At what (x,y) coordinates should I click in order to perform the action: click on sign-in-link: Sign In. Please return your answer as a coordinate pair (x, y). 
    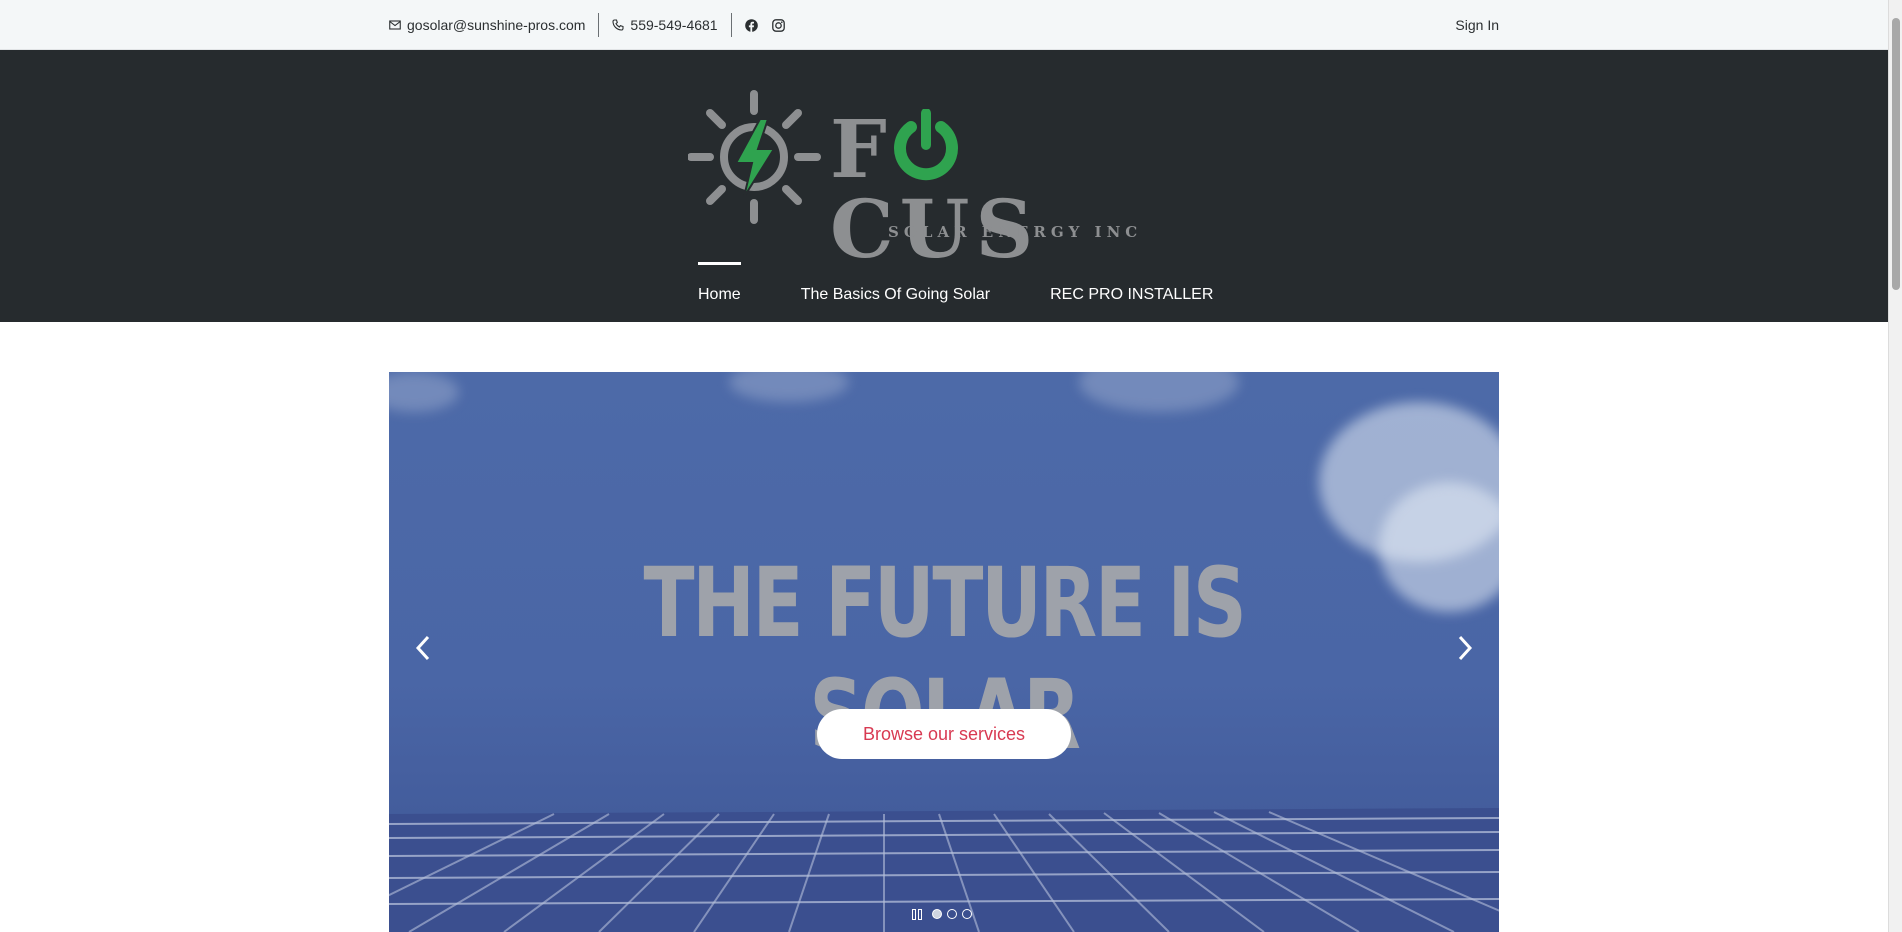
    Looking at the image, I should click on (1477, 25).